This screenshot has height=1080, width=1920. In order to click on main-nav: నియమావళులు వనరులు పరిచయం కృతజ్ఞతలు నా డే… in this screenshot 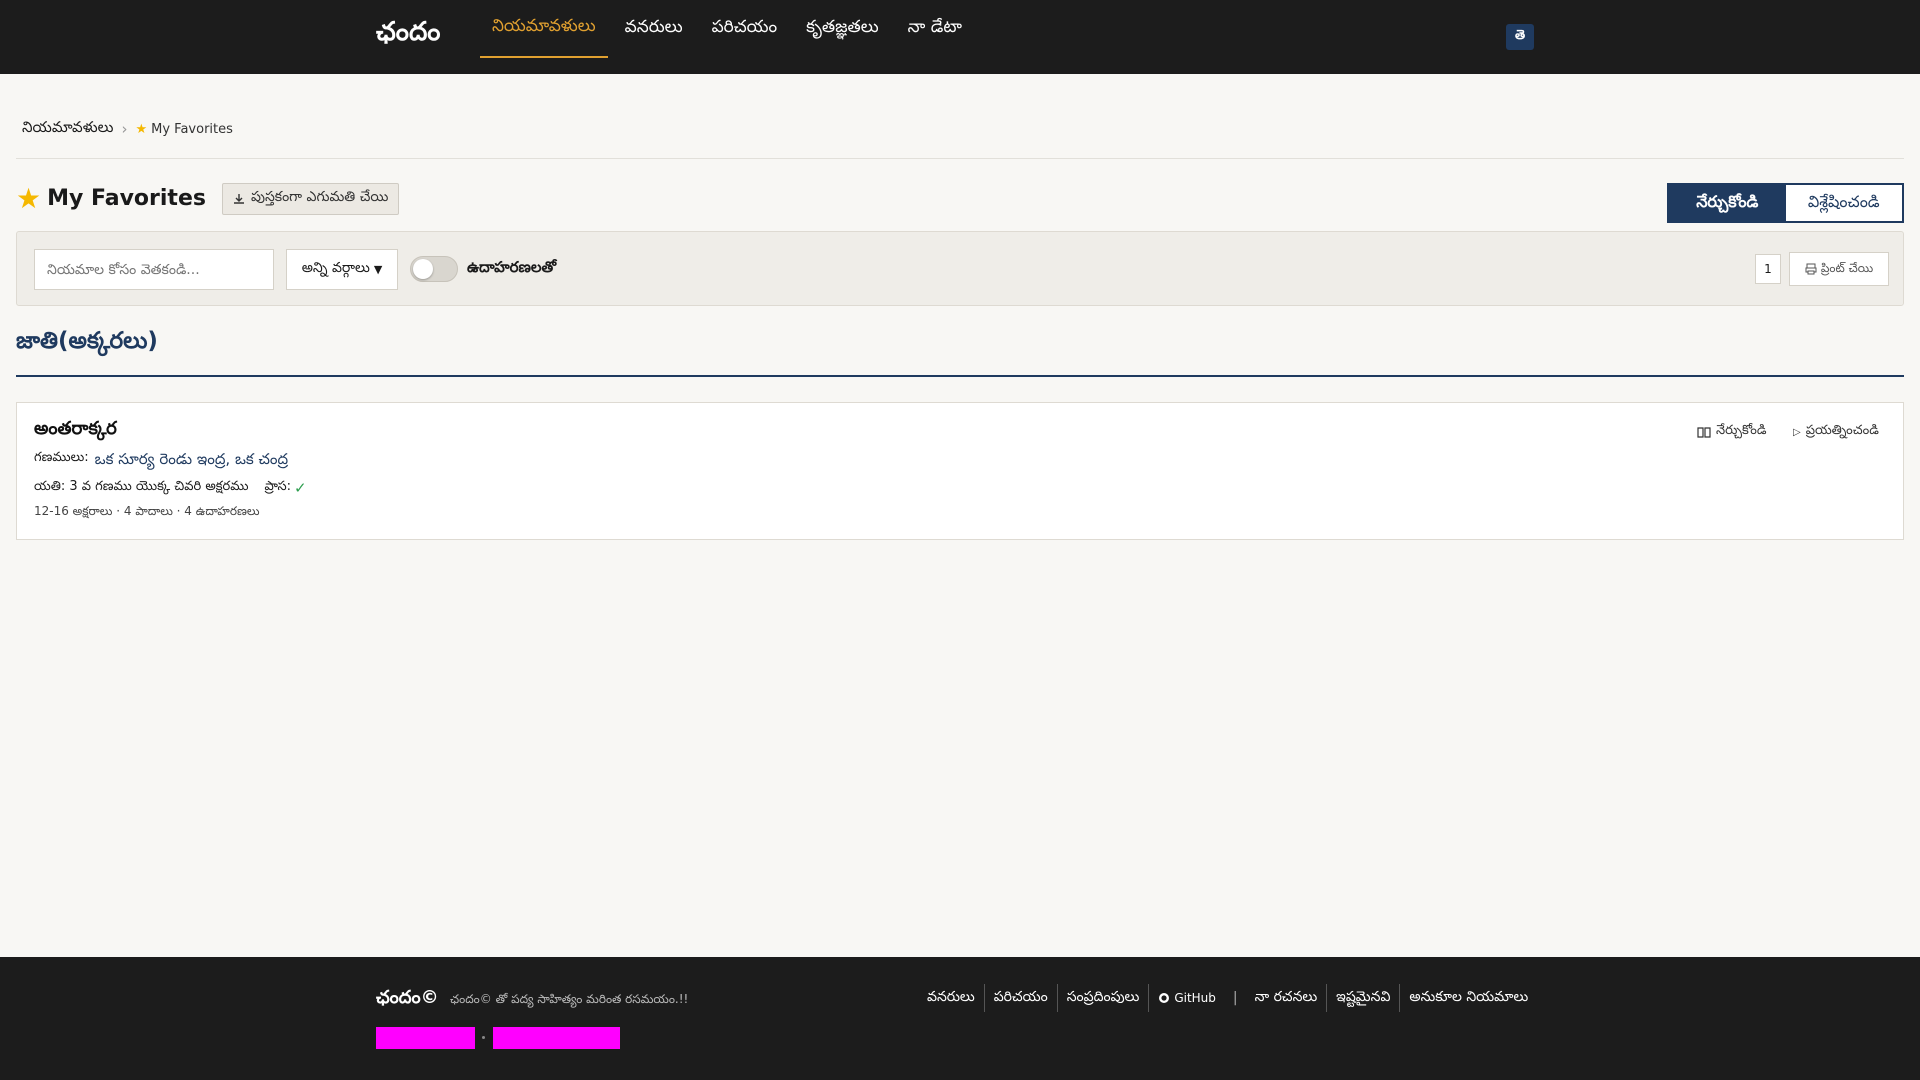, I will do `click(729, 37)`.